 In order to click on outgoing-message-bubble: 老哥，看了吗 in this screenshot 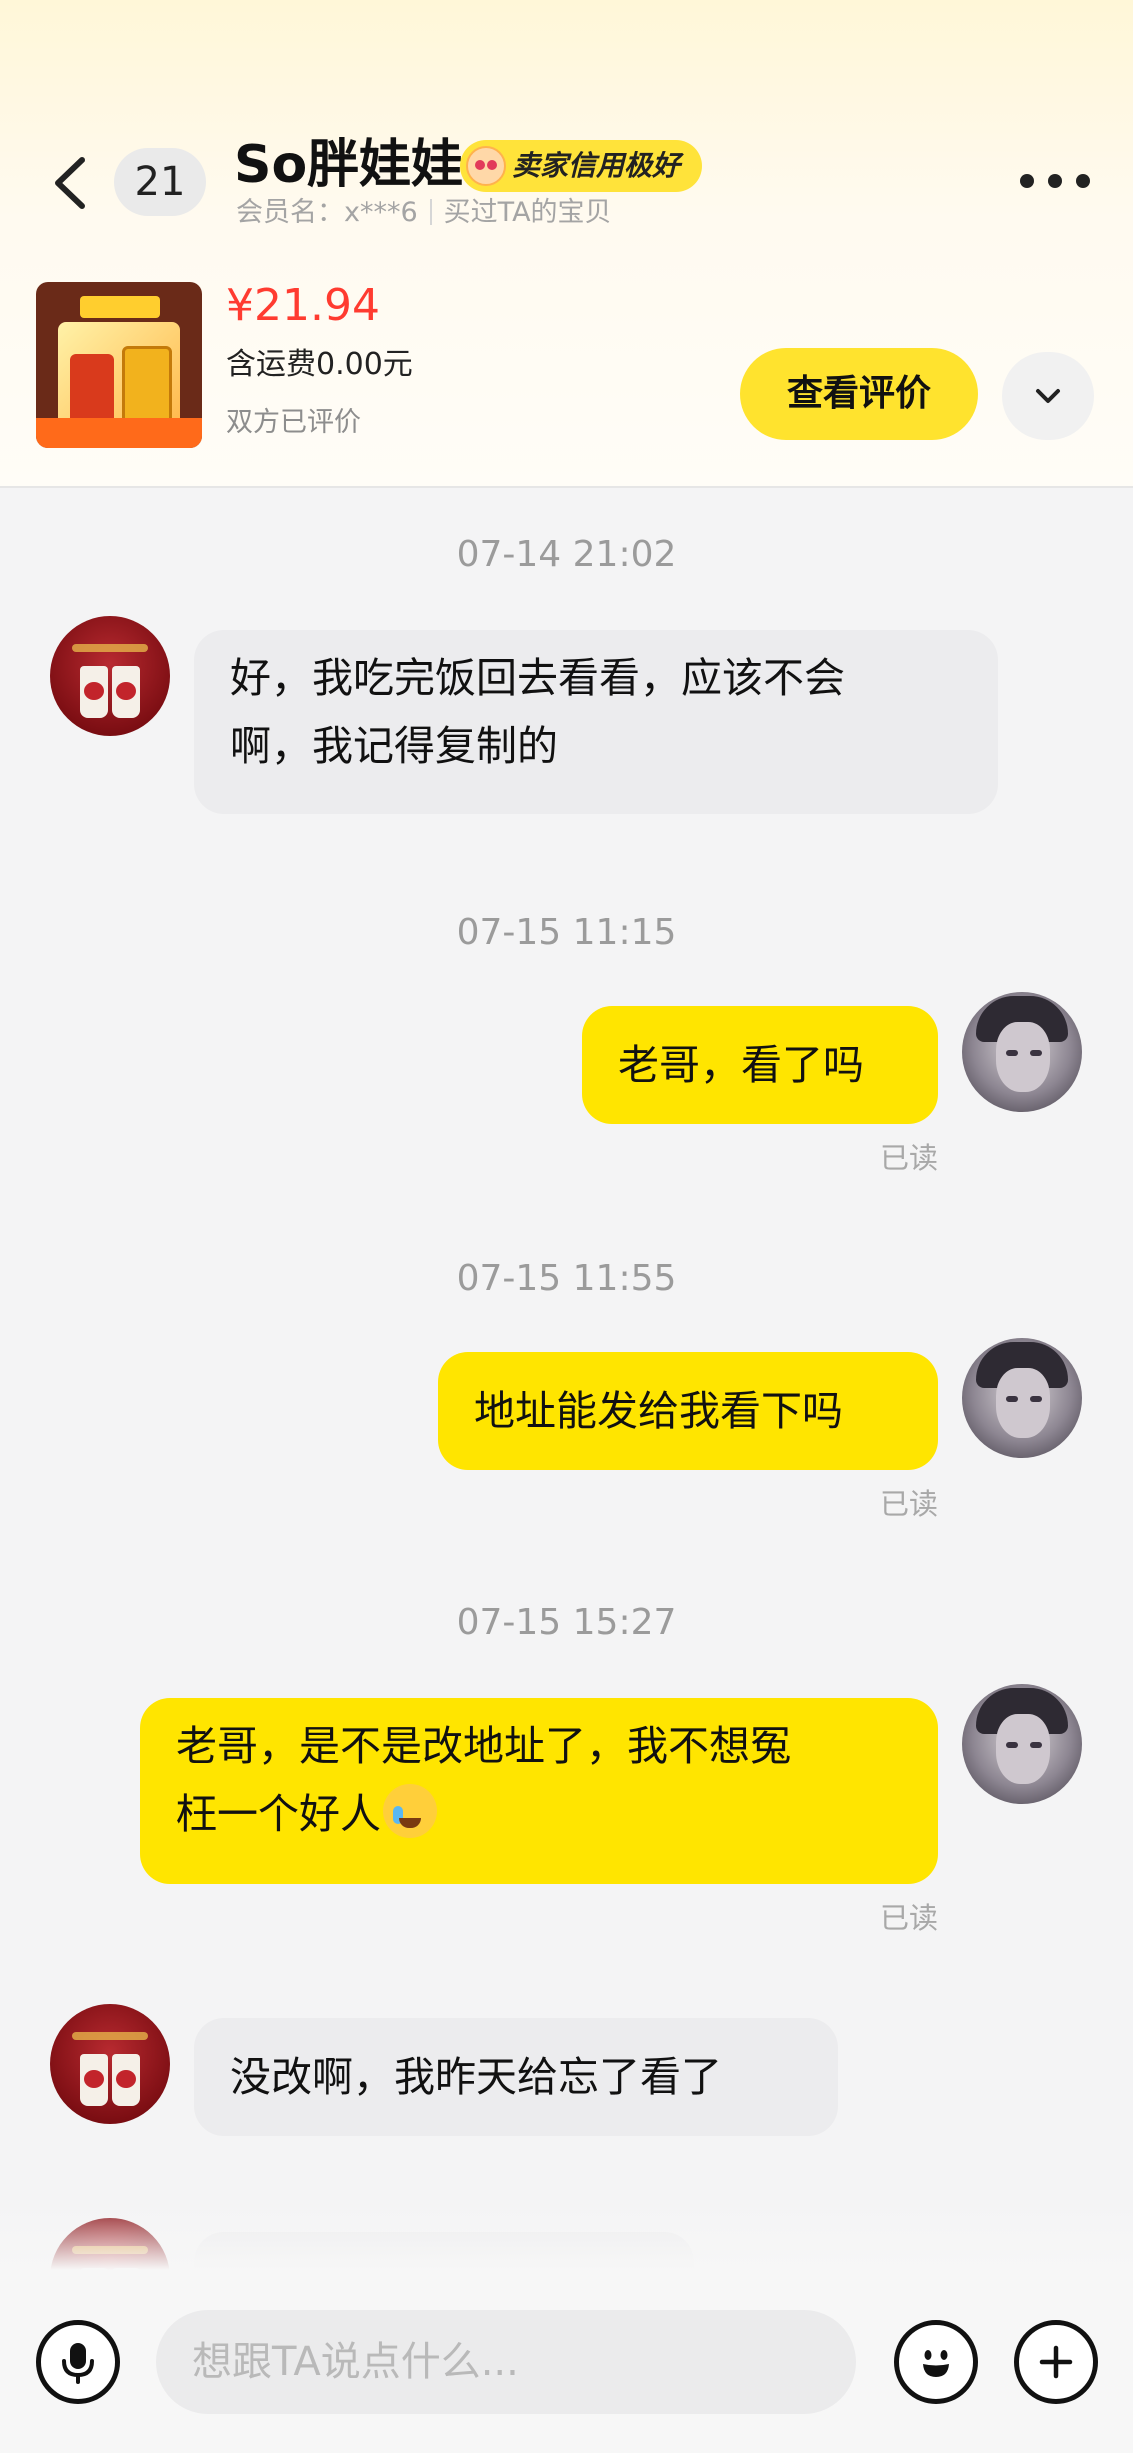, I will do `click(760, 1065)`.